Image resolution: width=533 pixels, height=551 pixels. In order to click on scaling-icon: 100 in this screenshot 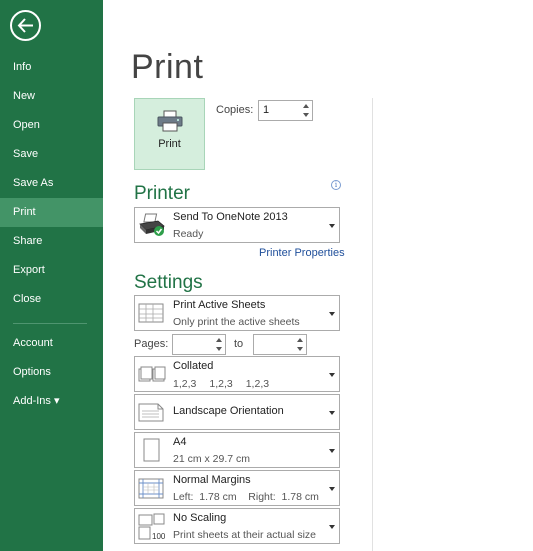, I will do `click(152, 527)`.